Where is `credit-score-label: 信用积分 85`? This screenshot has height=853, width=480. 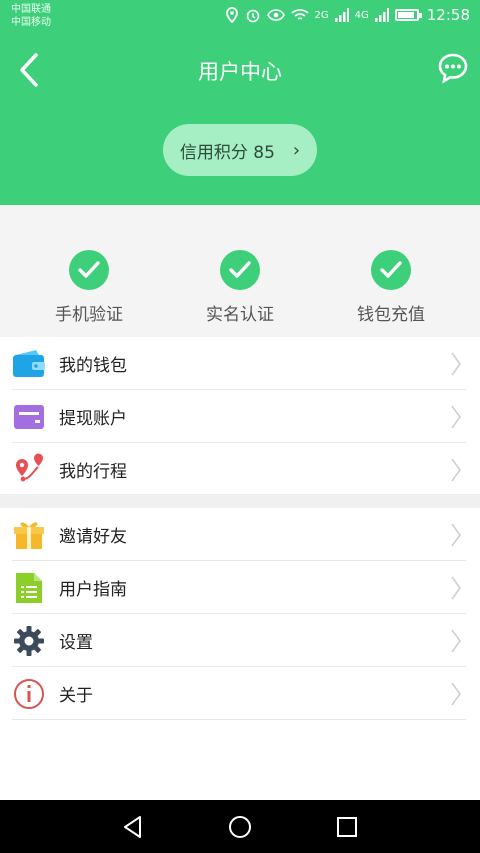 credit-score-label: 信用积分 85 is located at coordinates (227, 152).